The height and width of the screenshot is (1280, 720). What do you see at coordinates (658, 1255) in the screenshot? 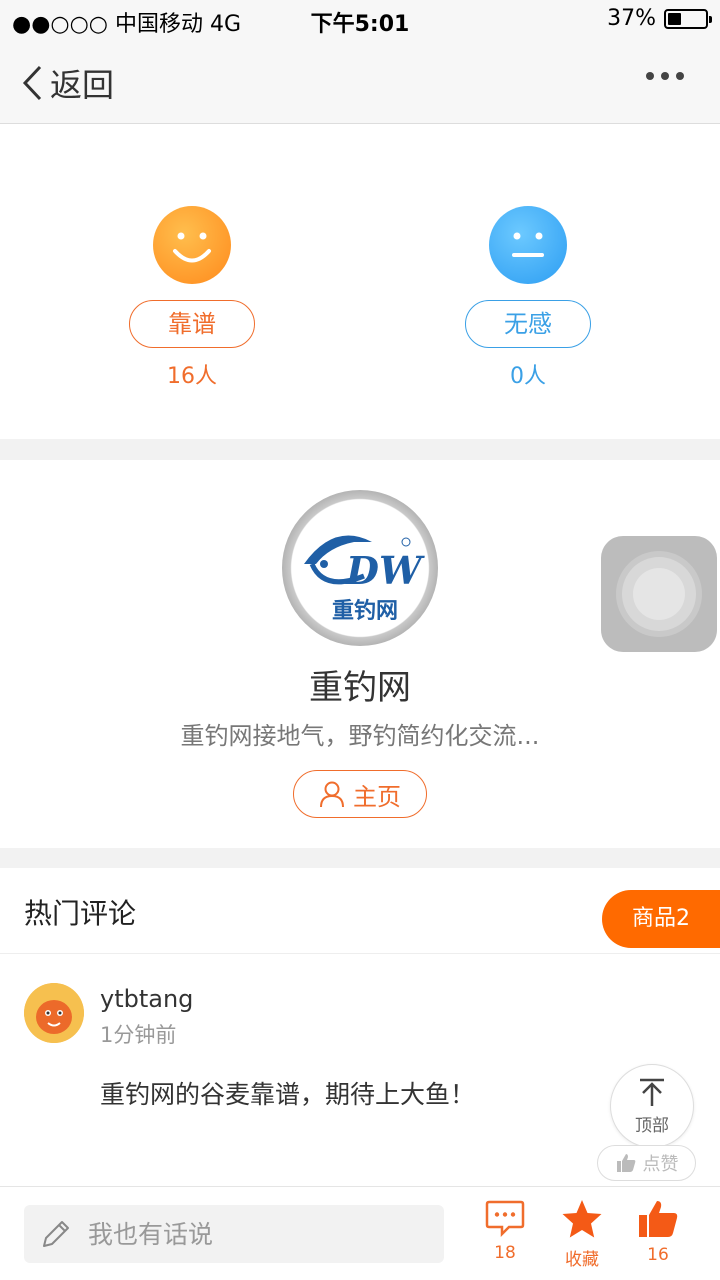
I see `likes-count: 16` at bounding box center [658, 1255].